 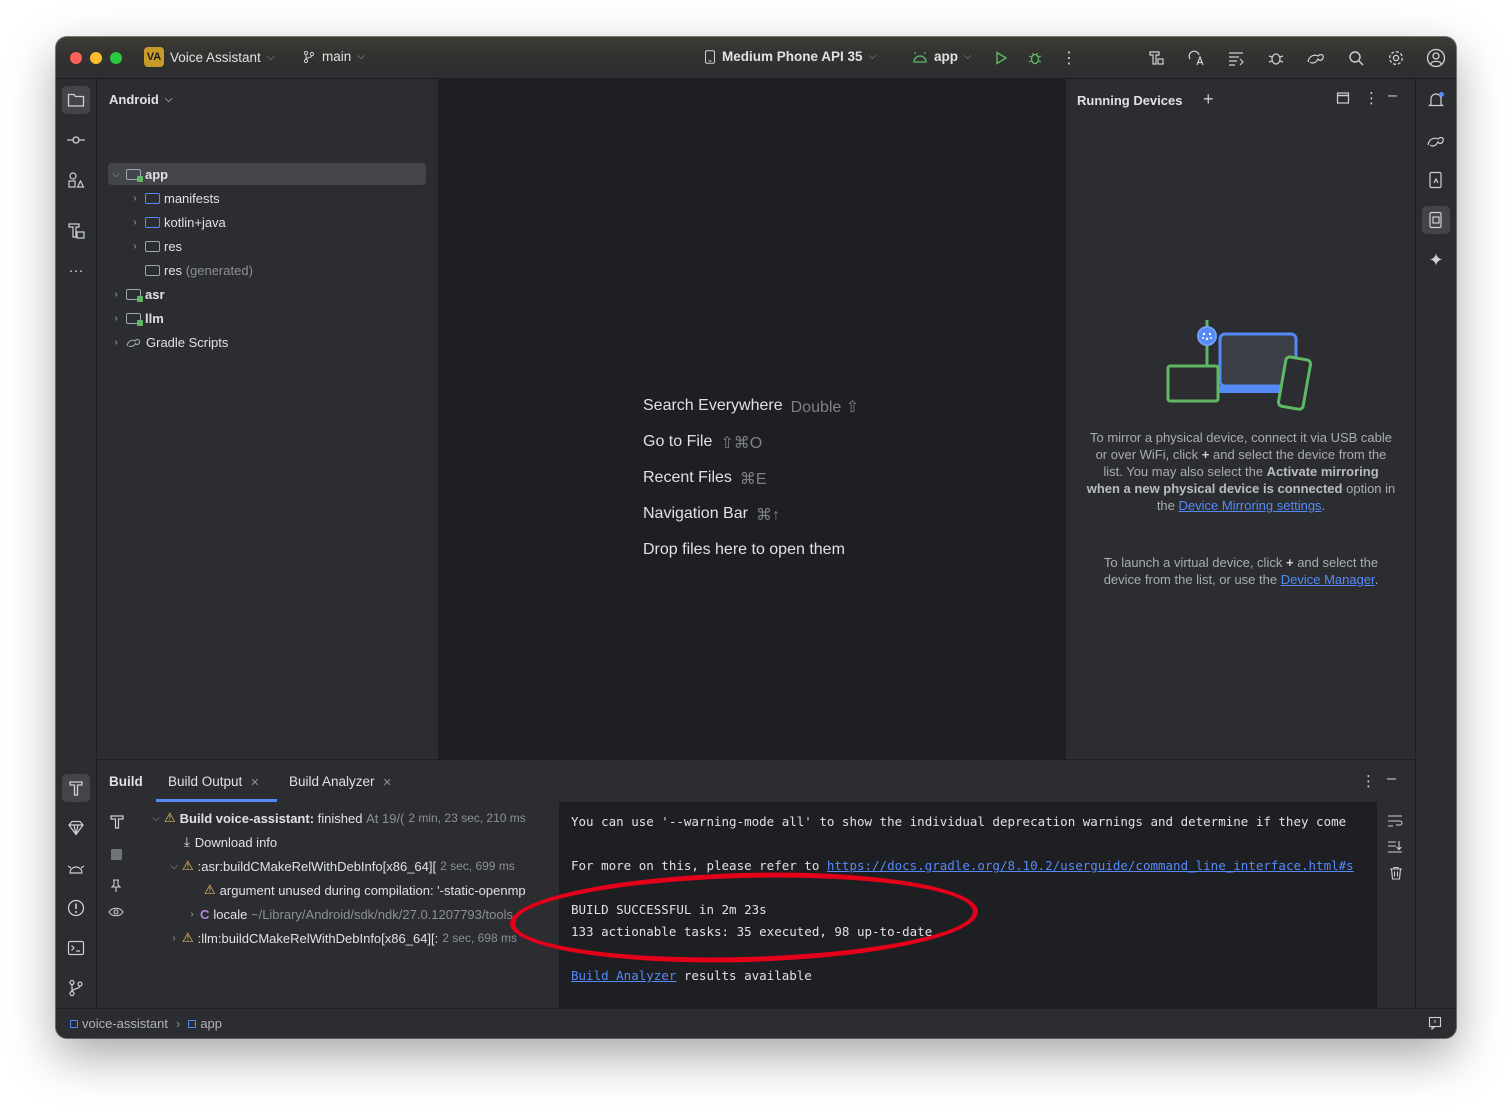 What do you see at coordinates (699, 865) in the screenshot?
I see `console-text: For more on this, please refer to` at bounding box center [699, 865].